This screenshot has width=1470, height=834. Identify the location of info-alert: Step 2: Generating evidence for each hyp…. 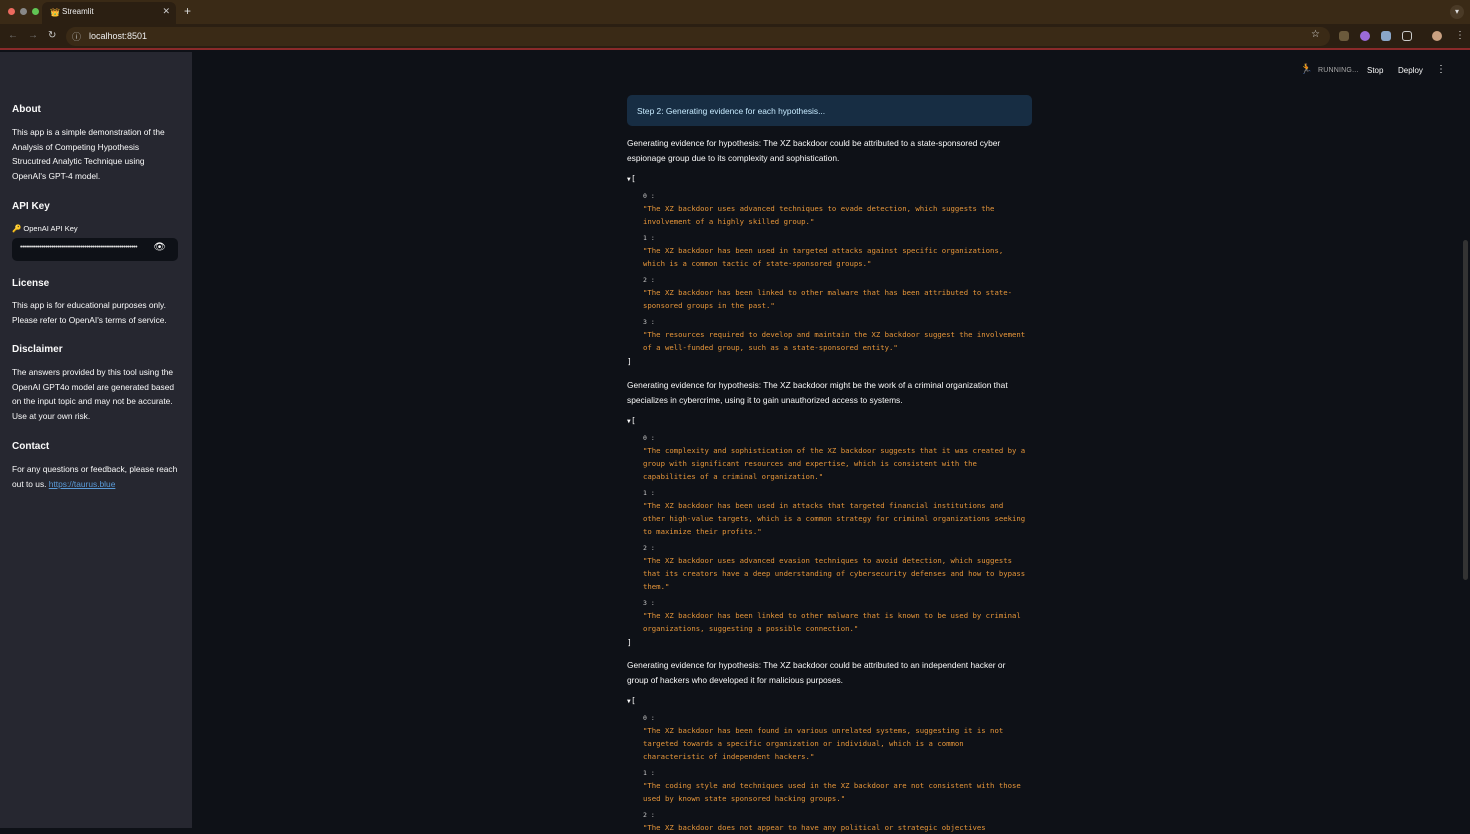
(829, 110).